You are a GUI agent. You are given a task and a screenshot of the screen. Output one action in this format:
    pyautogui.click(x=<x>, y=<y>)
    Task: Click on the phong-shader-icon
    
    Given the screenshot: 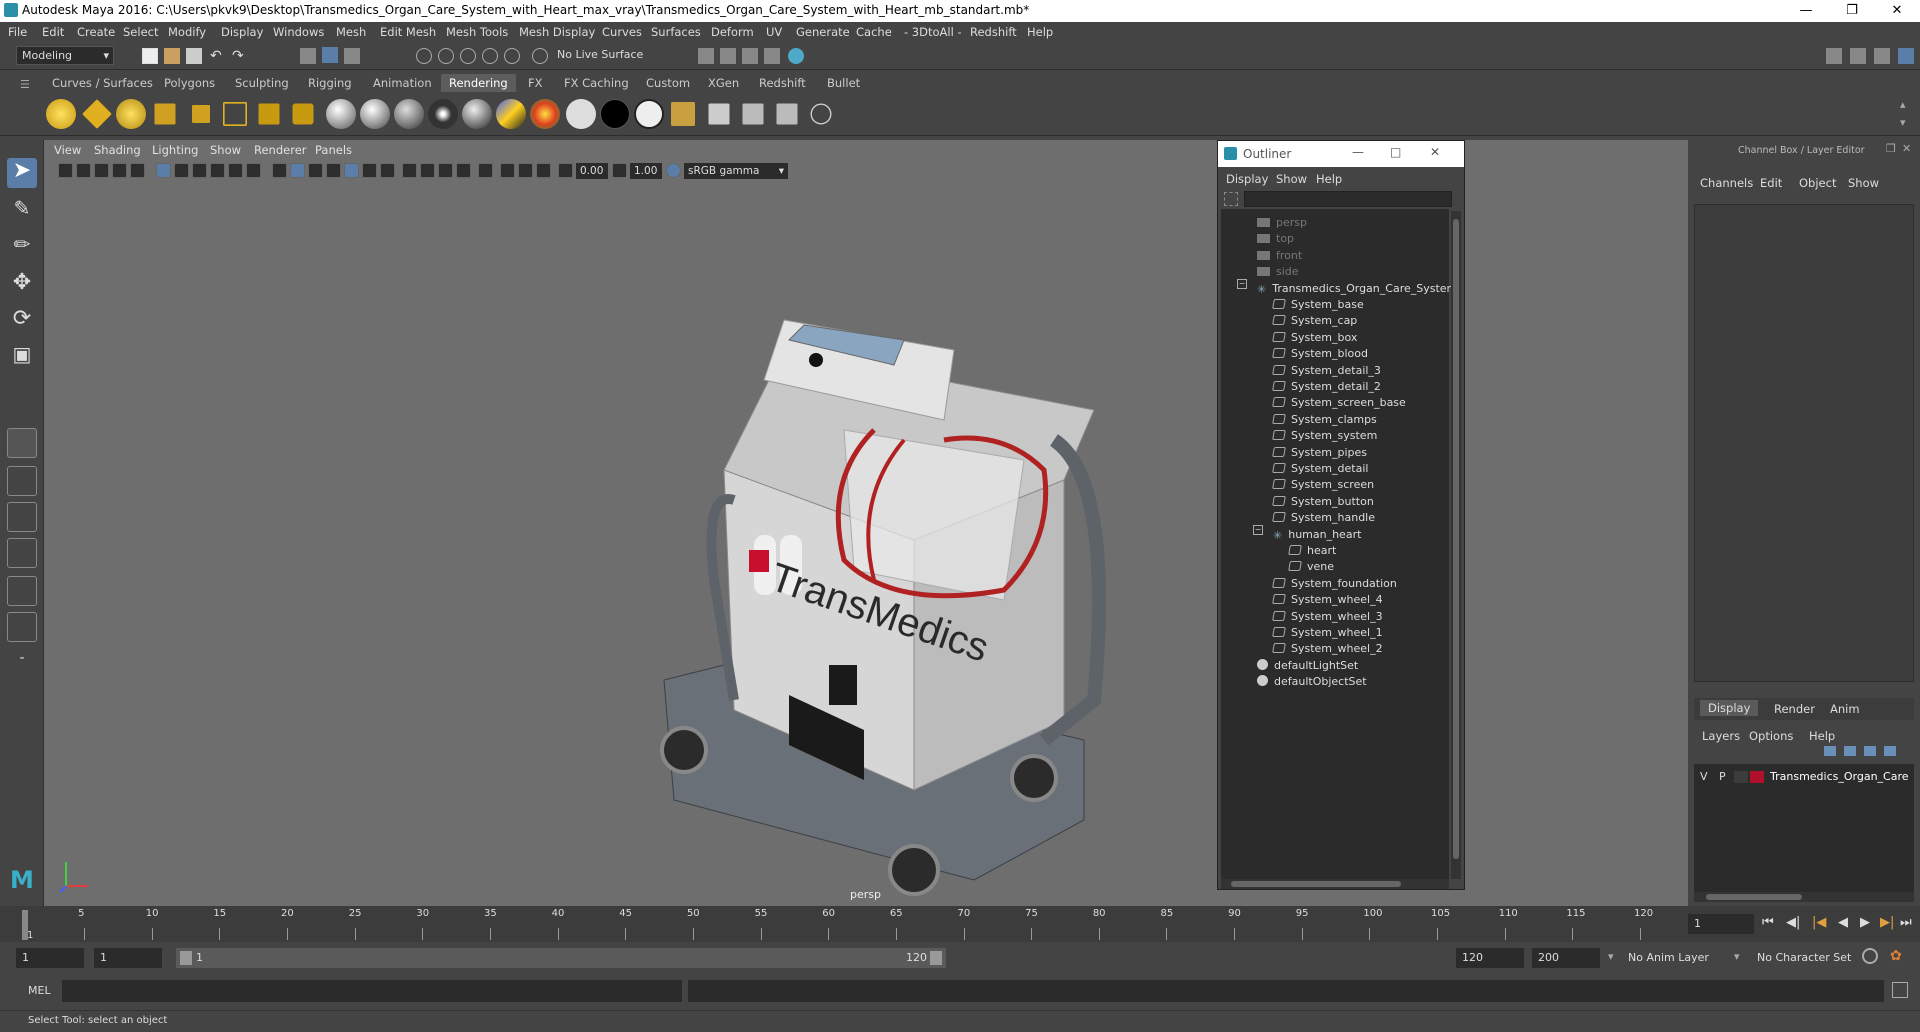 What is the action you would take?
    pyautogui.click(x=409, y=114)
    